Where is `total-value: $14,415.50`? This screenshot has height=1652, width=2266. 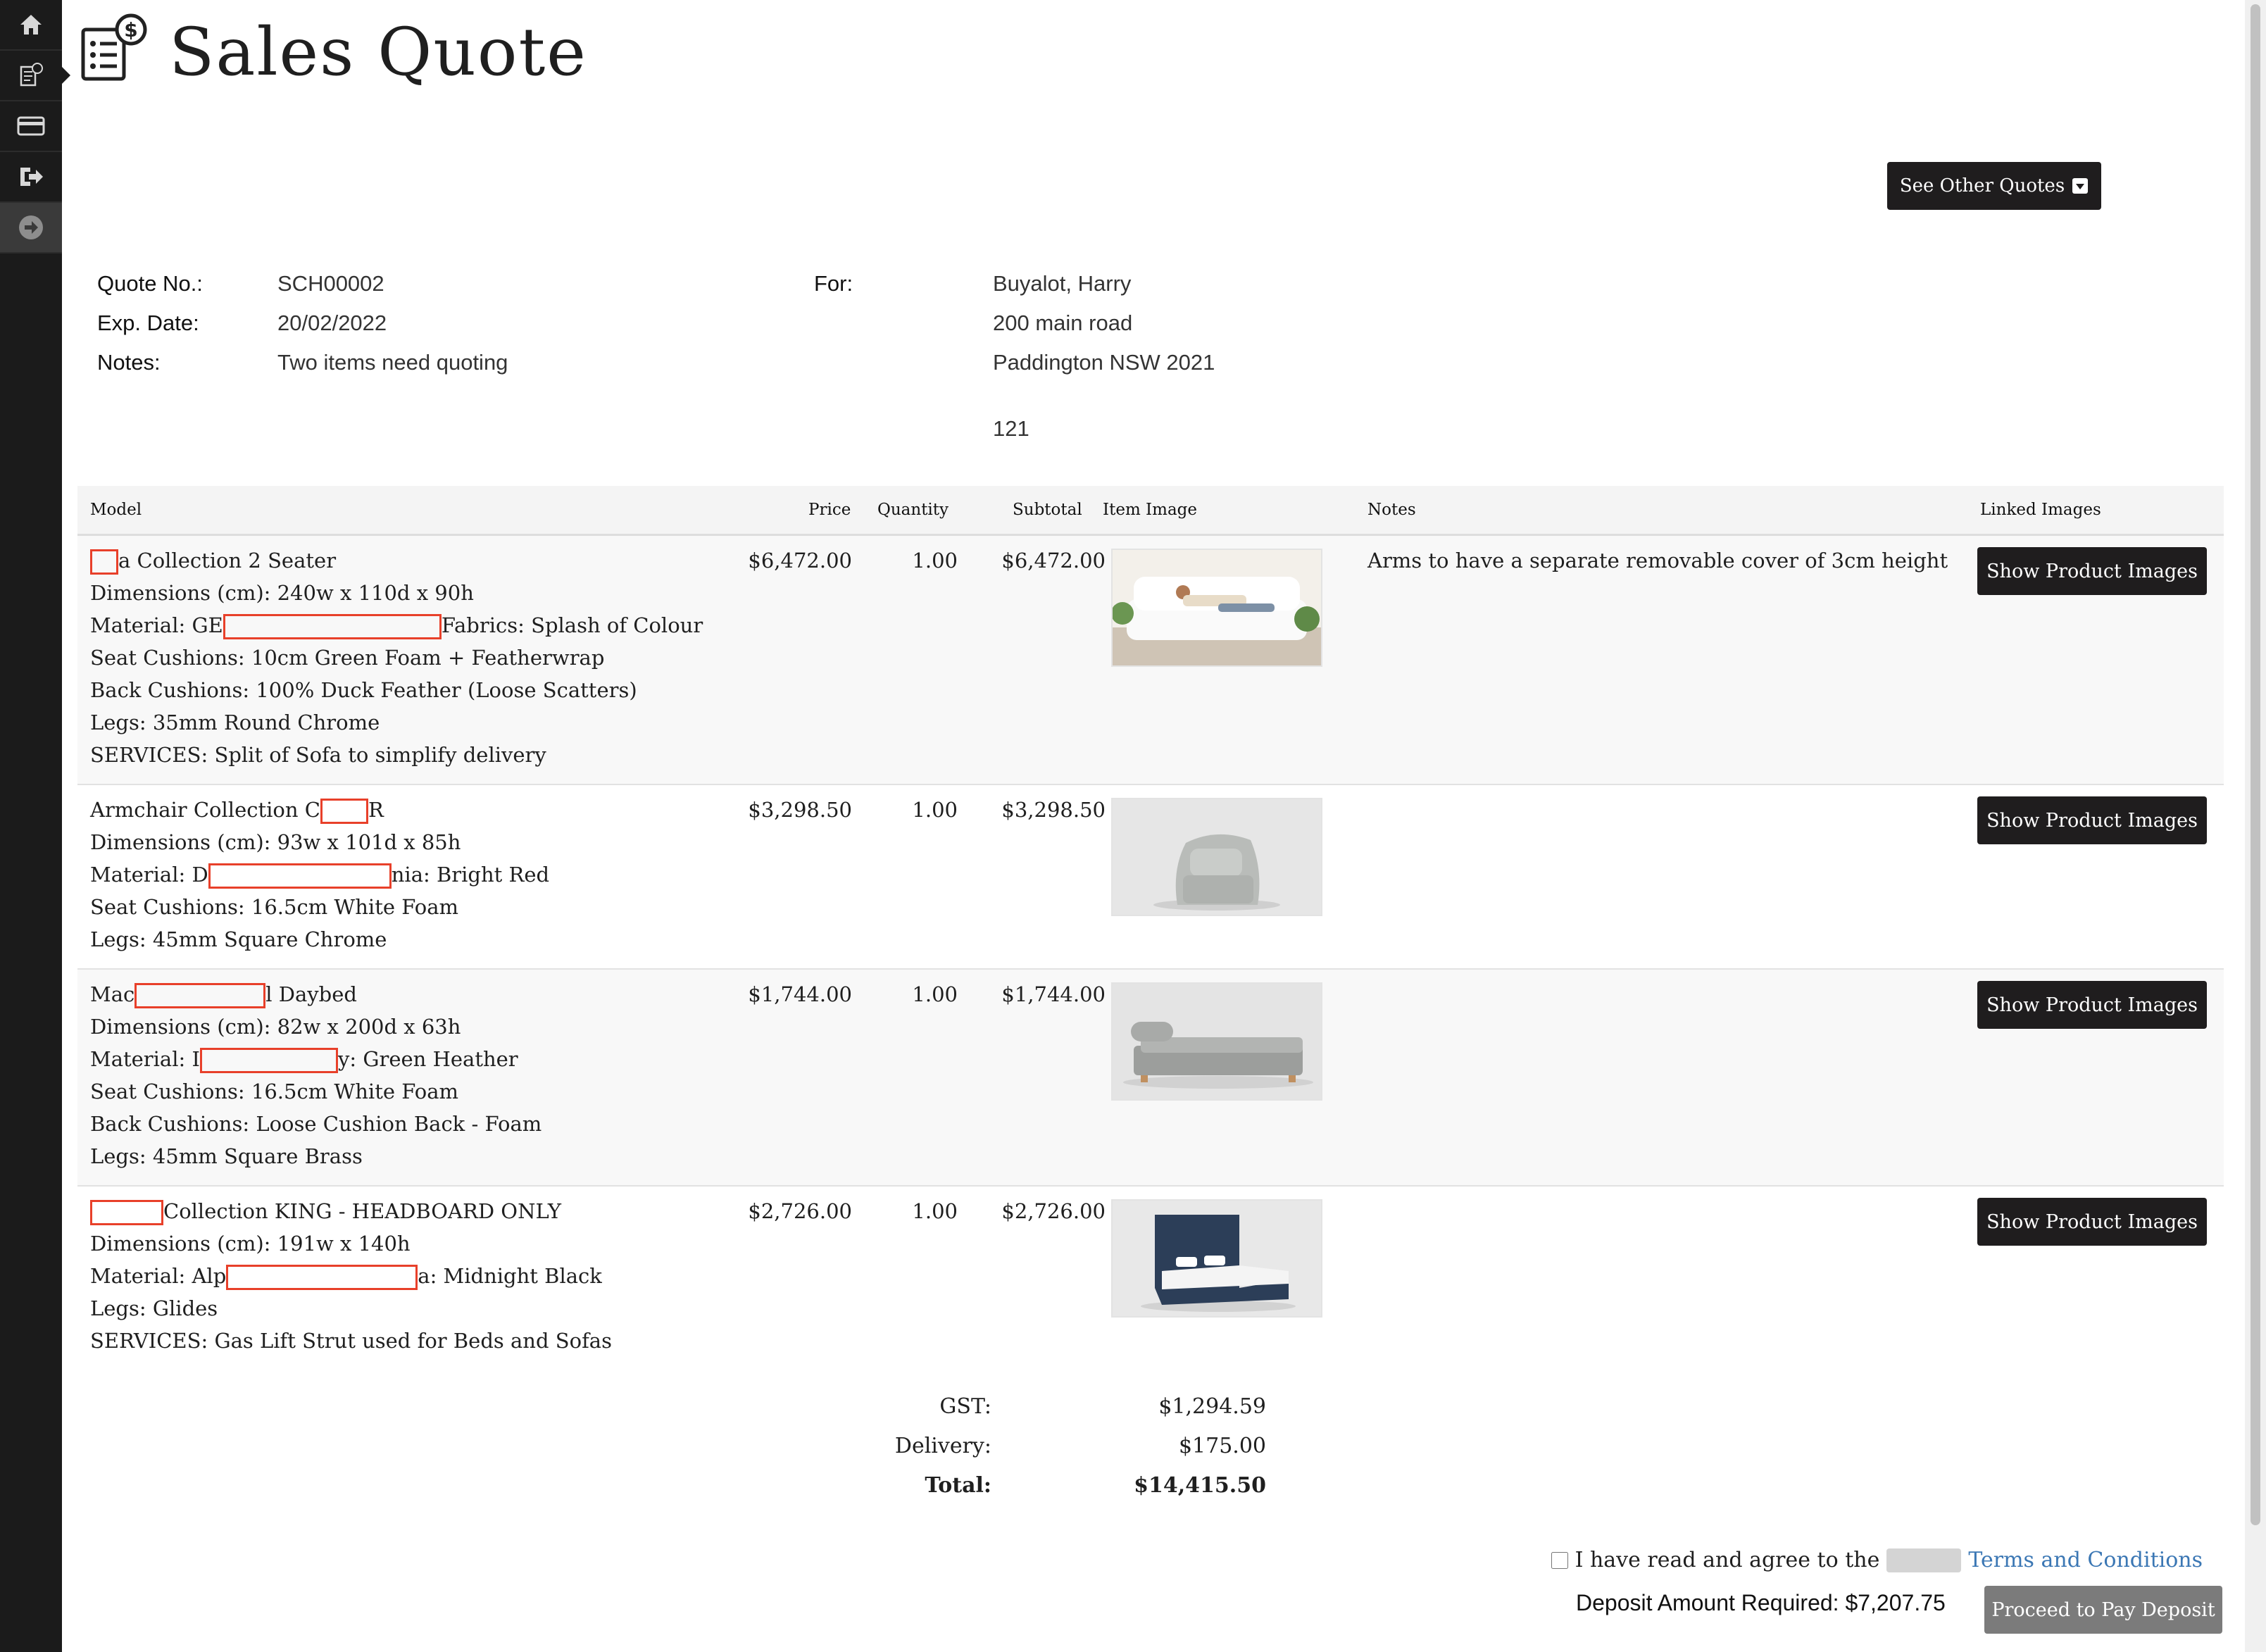
total-value: $14,415.50 is located at coordinates (1200, 1485).